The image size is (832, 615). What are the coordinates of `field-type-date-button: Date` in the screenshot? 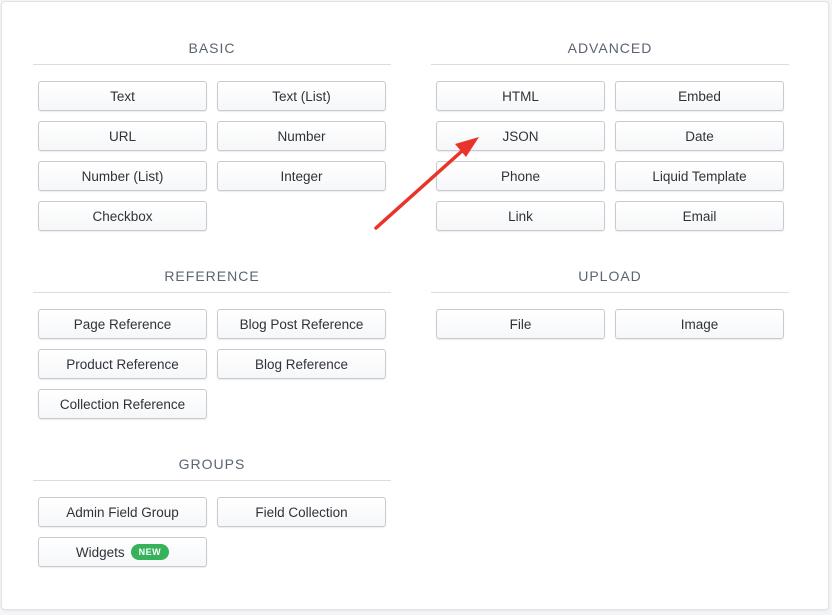 It's located at (699, 136).